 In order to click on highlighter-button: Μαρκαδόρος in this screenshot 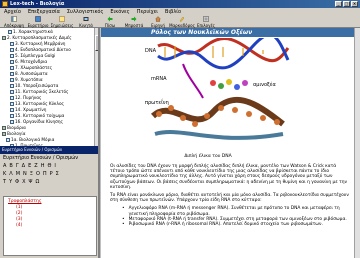, I will do `click(182, 21)`.